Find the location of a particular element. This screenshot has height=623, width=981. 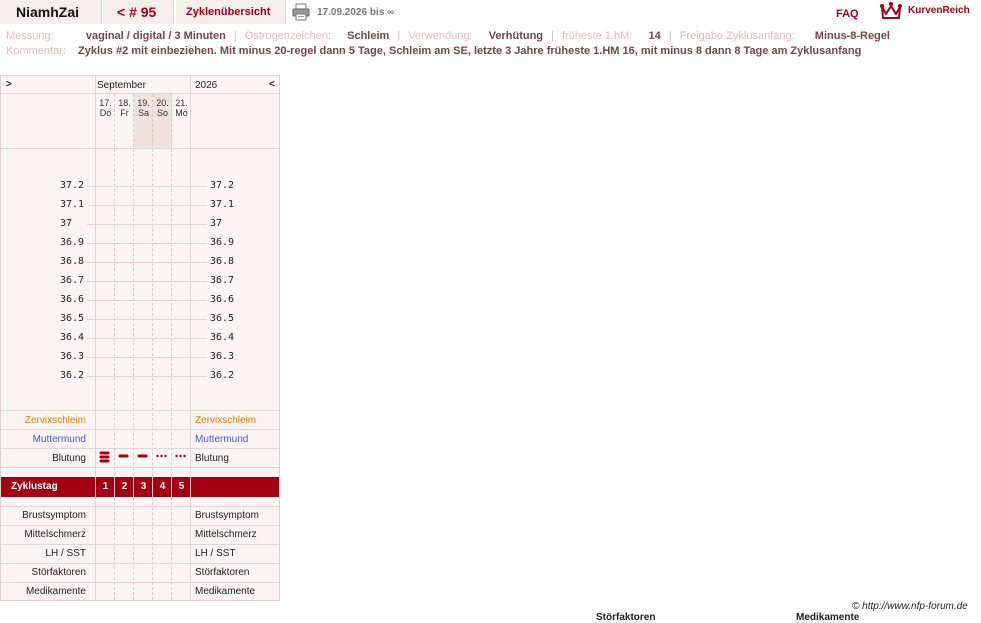

zervix-label-left: Zervixschleim is located at coordinates (55, 420).